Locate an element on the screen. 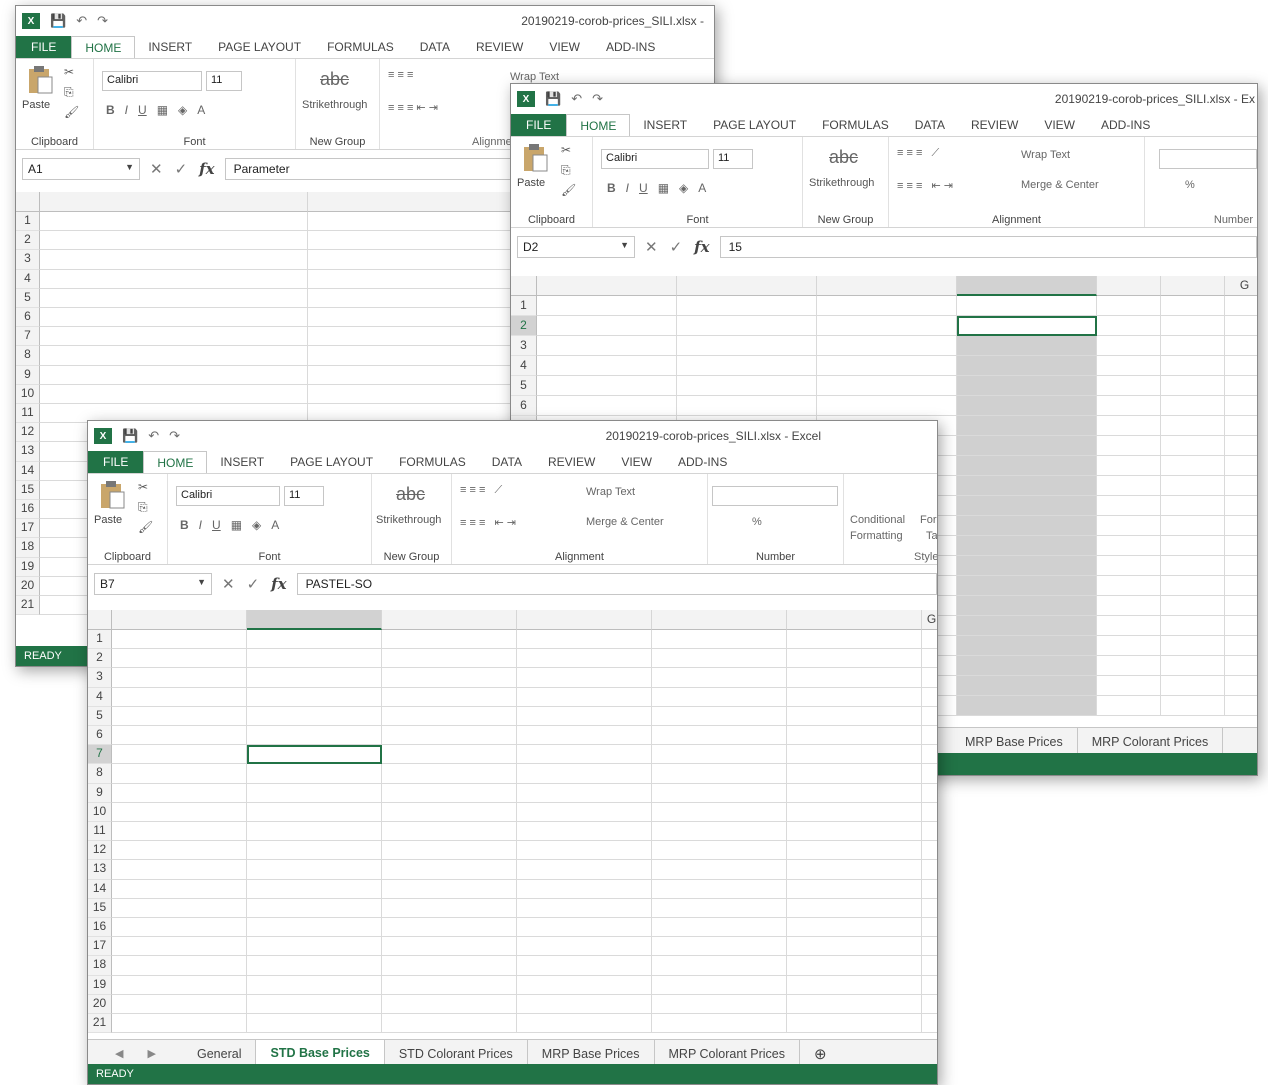  formula-input: PASTEL-SO is located at coordinates (616, 584).